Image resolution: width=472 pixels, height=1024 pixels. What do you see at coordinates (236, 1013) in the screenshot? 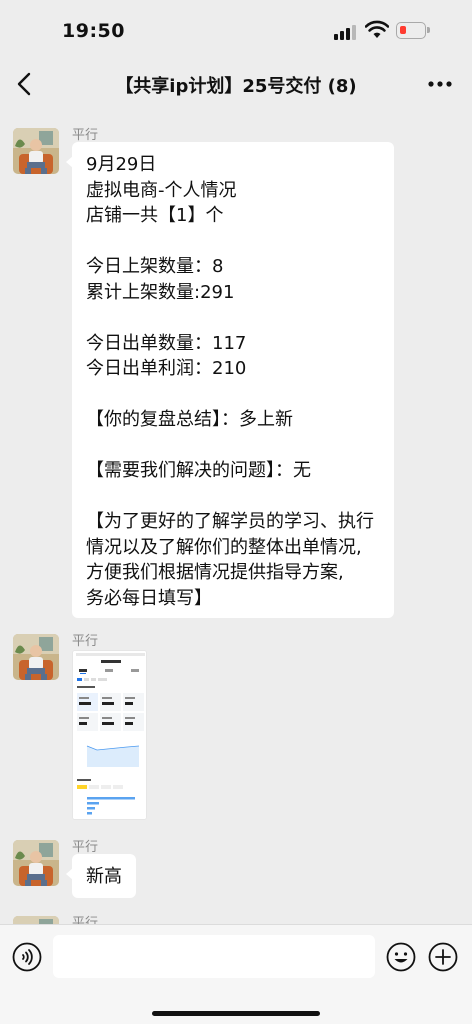
I see `home-indicator` at bounding box center [236, 1013].